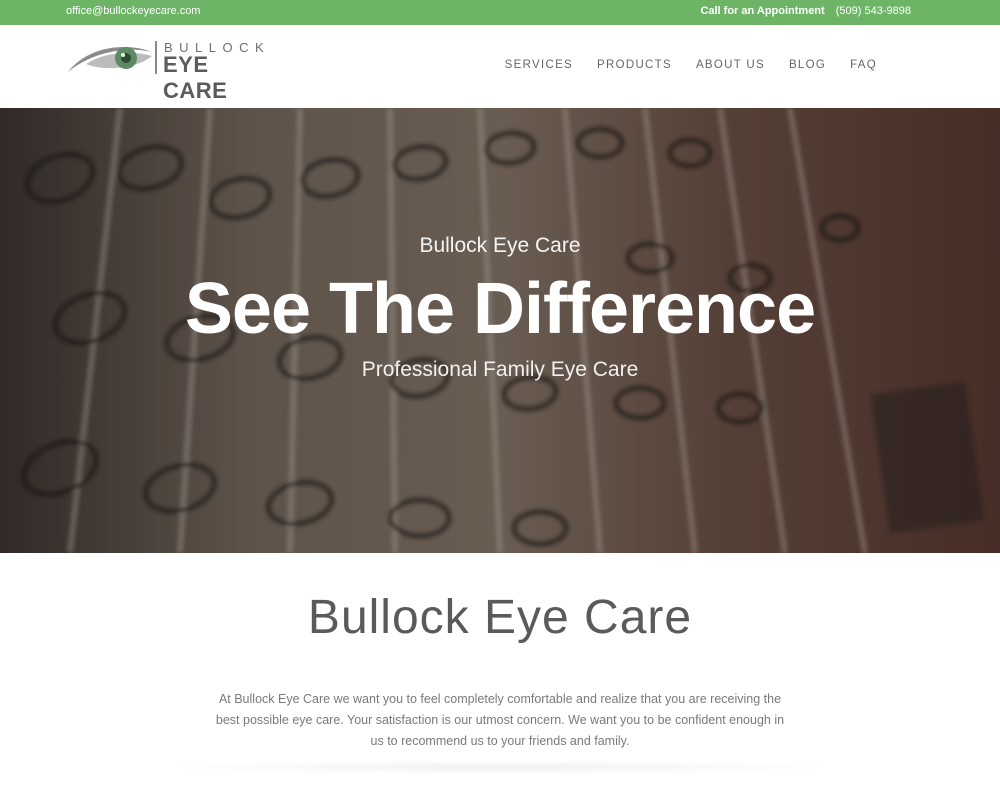  Describe the element at coordinates (634, 65) in the screenshot. I see `nav-products: PRODUCTS` at that location.